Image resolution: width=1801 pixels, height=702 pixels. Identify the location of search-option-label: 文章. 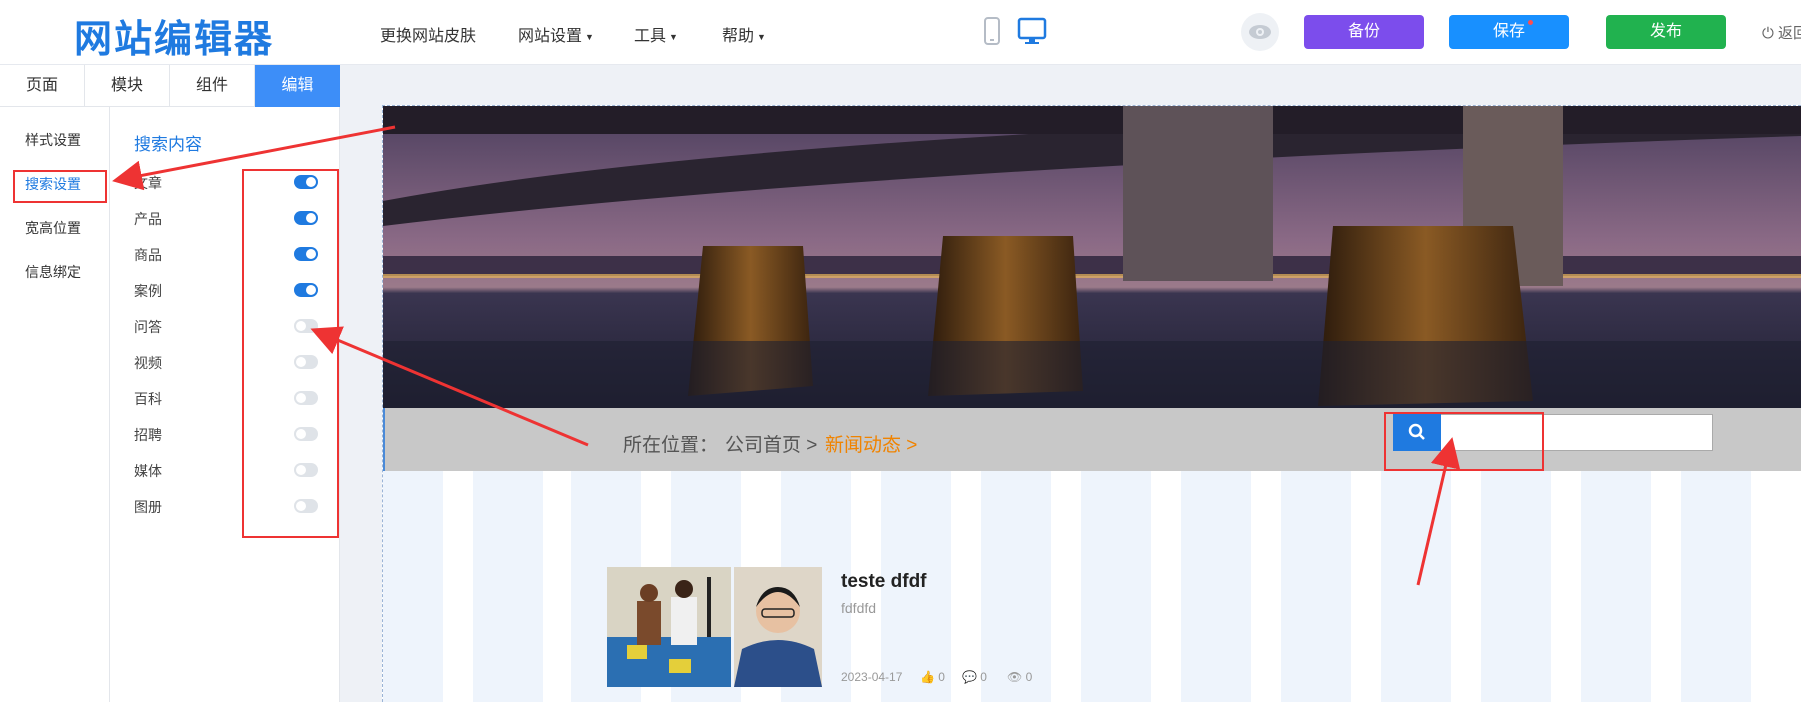
(148, 183).